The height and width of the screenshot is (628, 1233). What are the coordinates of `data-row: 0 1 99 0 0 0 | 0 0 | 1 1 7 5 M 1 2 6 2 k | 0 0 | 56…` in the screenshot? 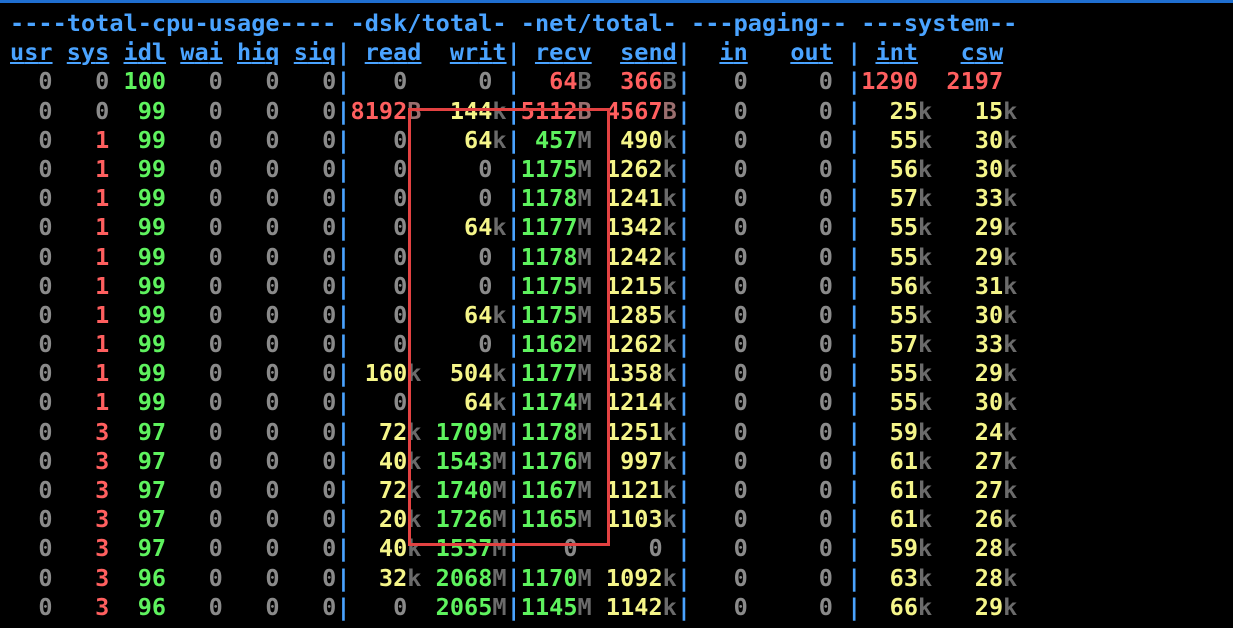 It's located at (528, 168).